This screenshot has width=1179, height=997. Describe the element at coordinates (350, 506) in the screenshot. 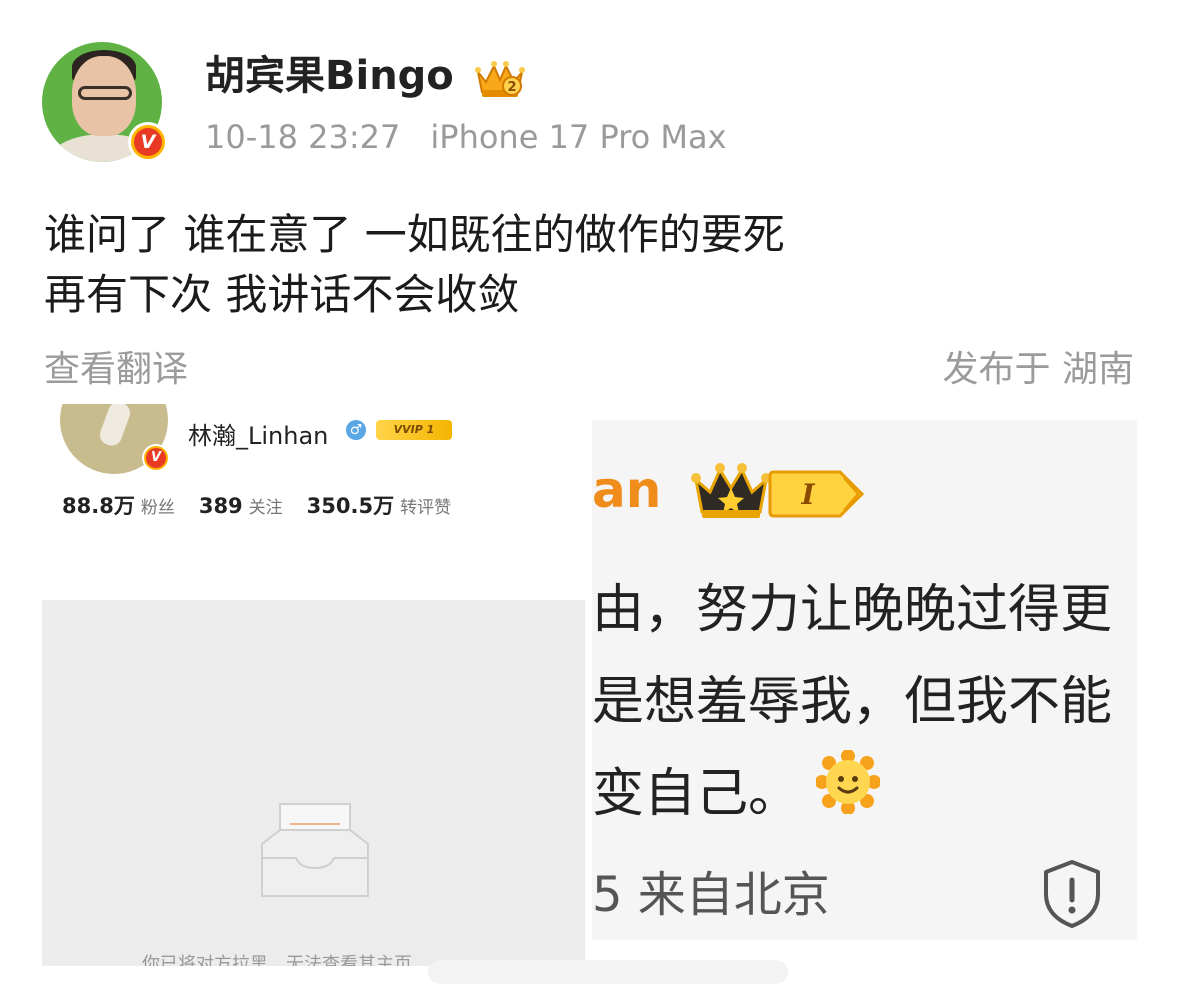

I see `stat-value: 350.5万` at that location.